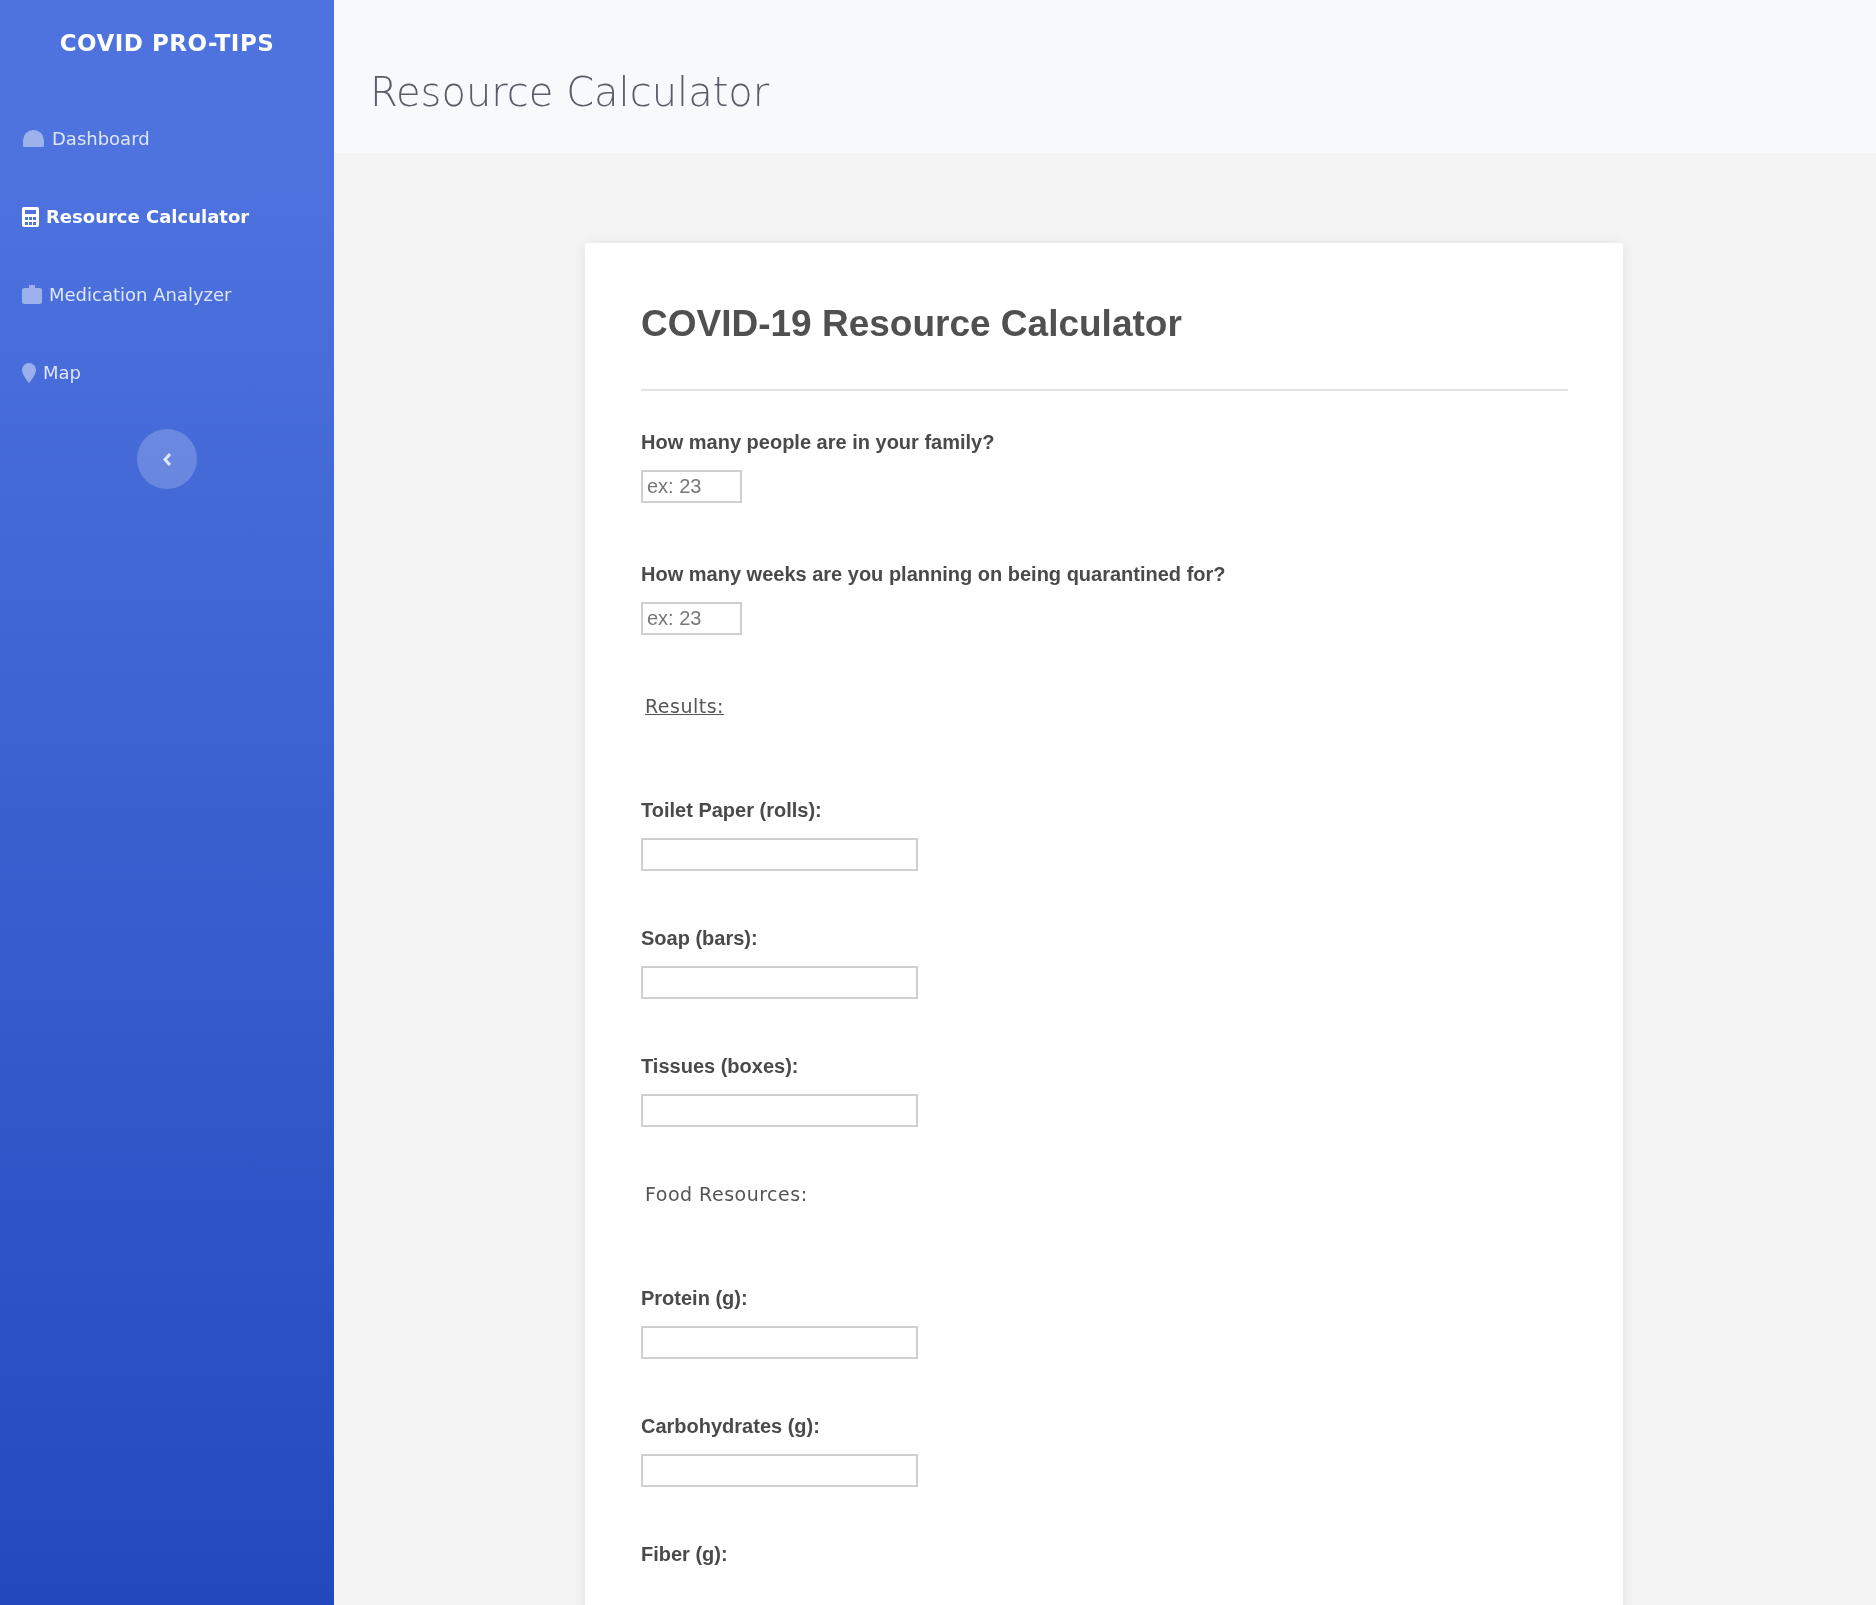 The height and width of the screenshot is (1605, 1876). I want to click on nav-link: Dashboard, so click(86, 138).